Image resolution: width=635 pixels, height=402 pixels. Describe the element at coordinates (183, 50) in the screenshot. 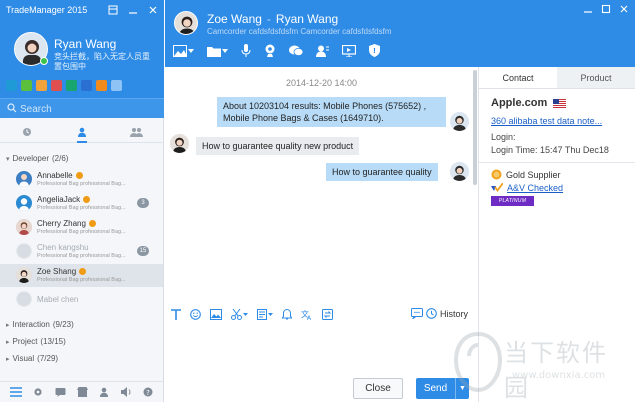

I see `screenshot-icon` at that location.